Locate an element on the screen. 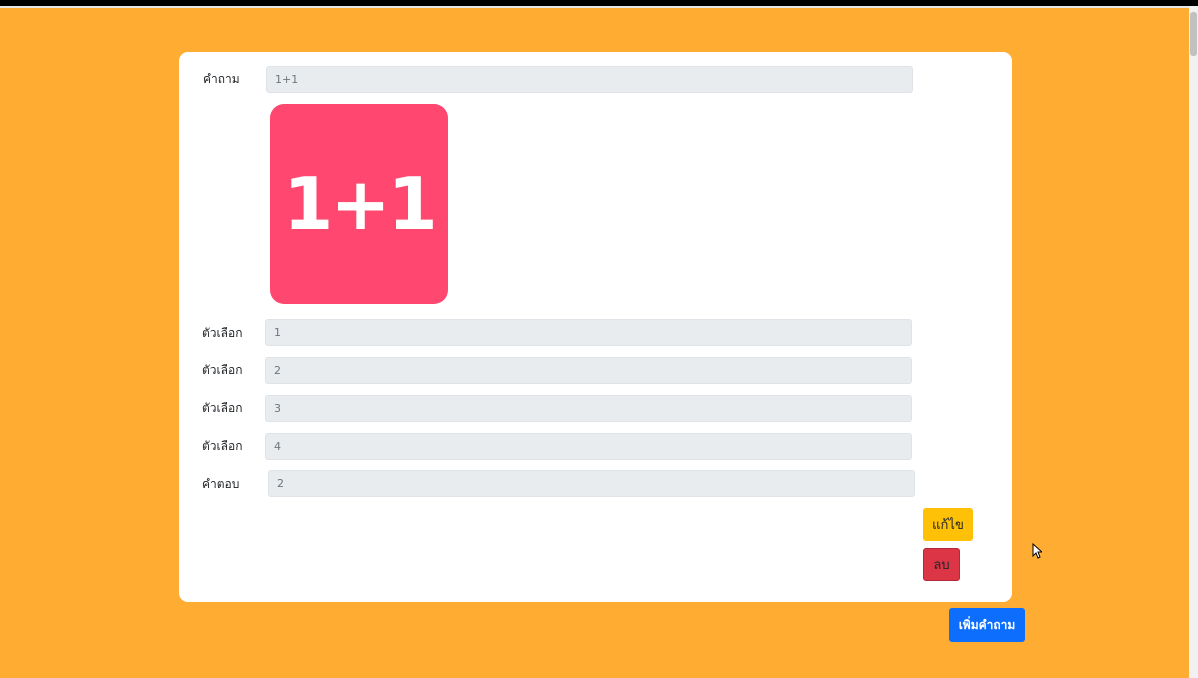 The height and width of the screenshot is (678, 1198). answer-label: คำตอบ is located at coordinates (221, 484).